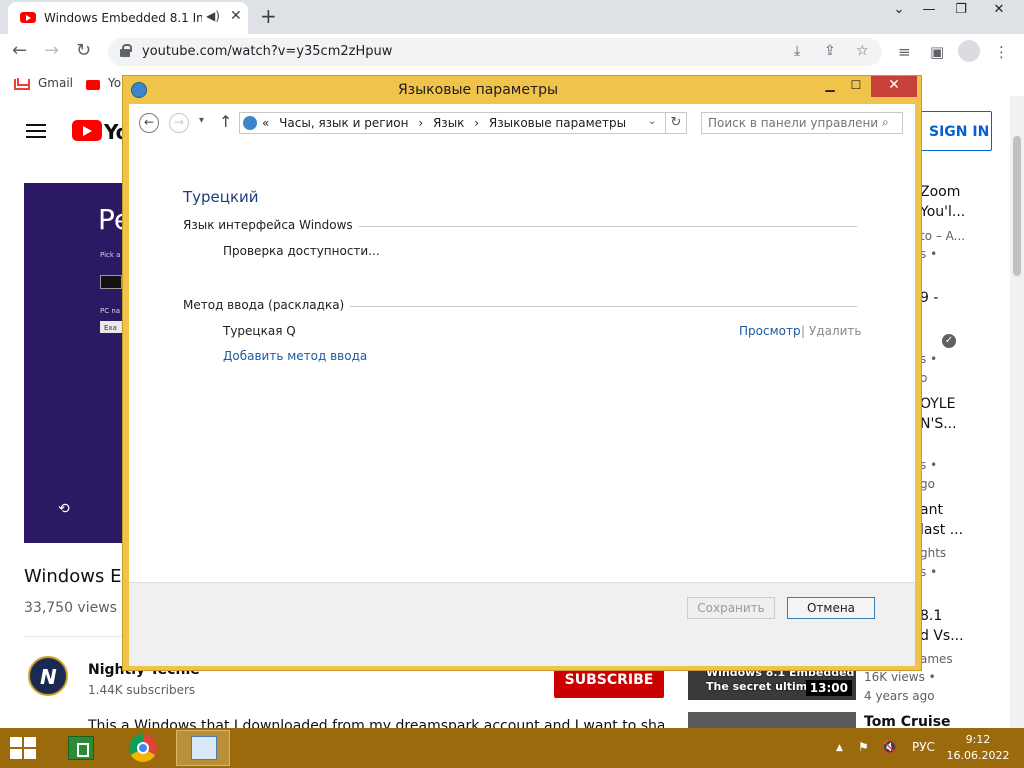  What do you see at coordinates (110, 328) in the screenshot?
I see `player-exa-text: Exa` at bounding box center [110, 328].